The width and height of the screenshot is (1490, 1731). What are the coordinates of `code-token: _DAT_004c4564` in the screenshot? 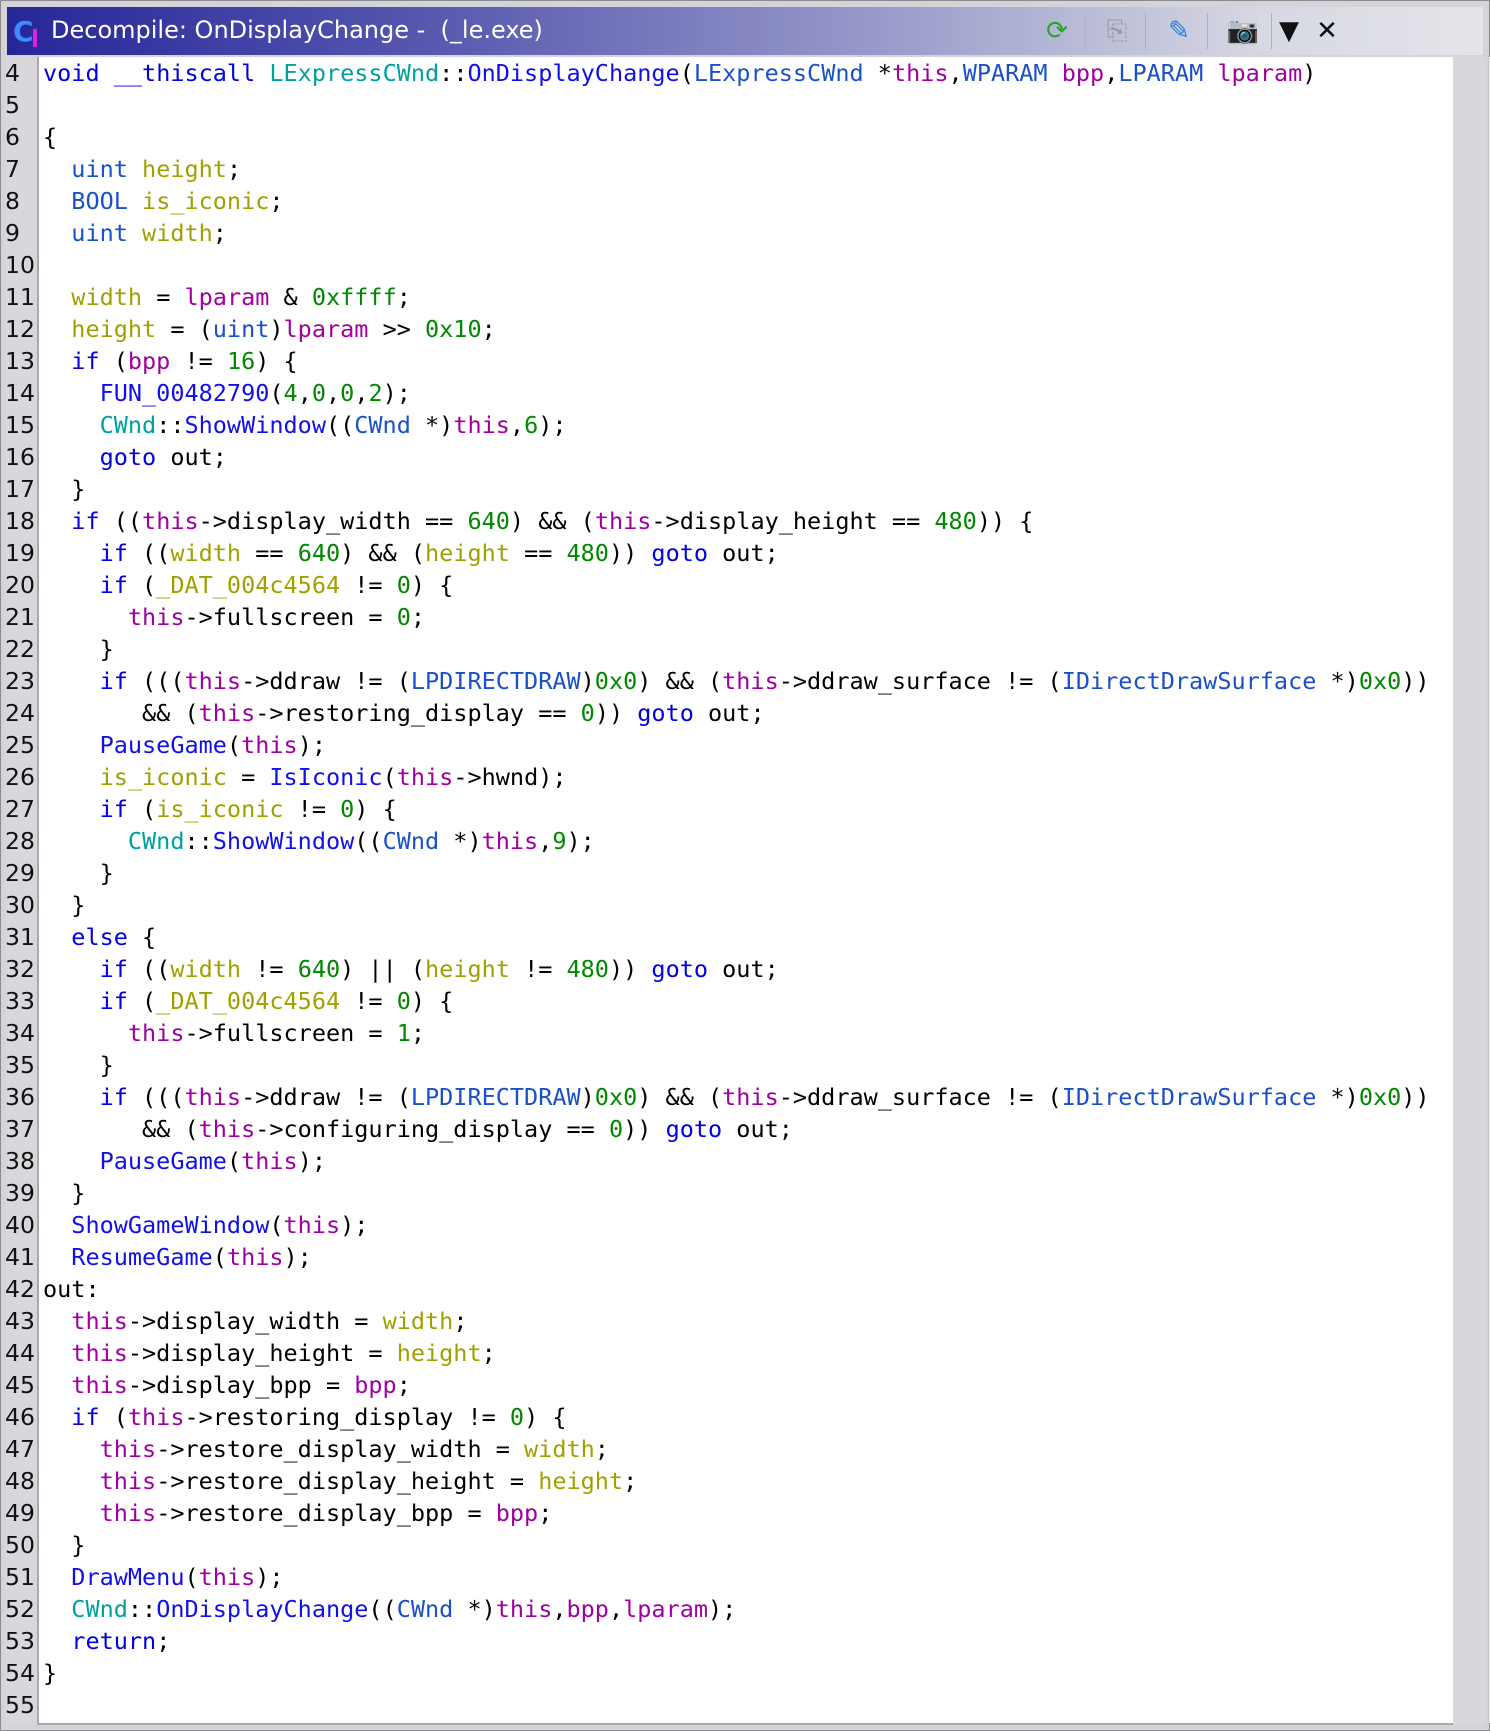 It's located at (248, 585).